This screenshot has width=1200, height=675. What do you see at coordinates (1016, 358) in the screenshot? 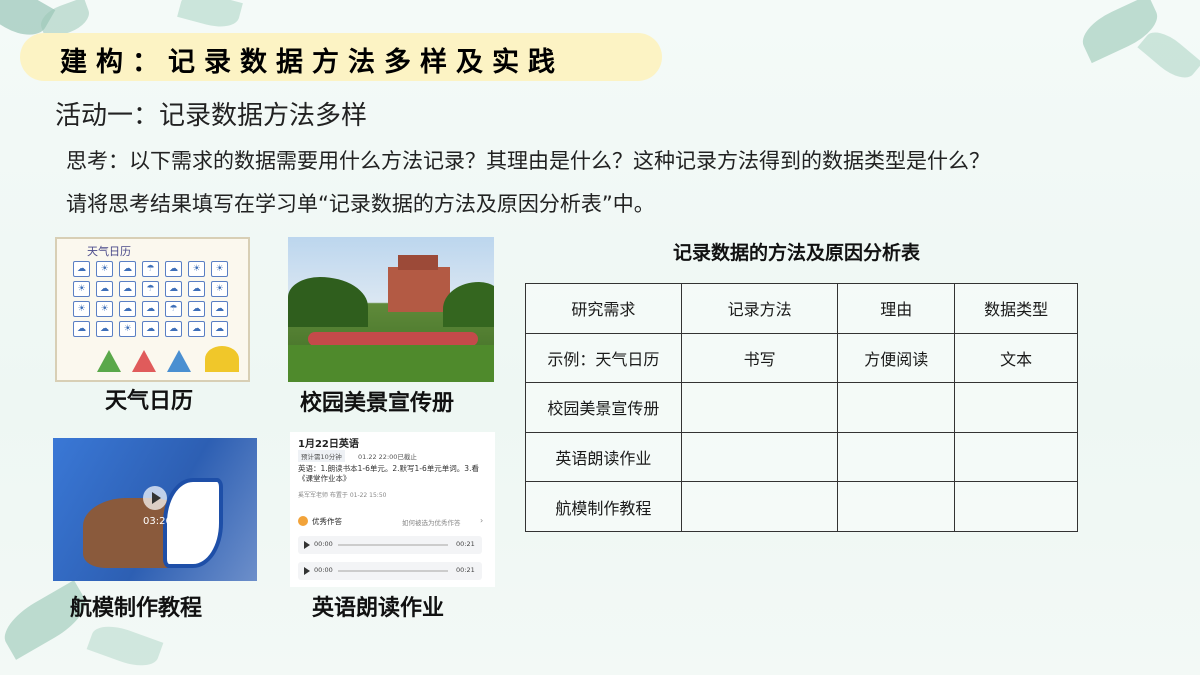
I see `table-cell: 文本` at bounding box center [1016, 358].